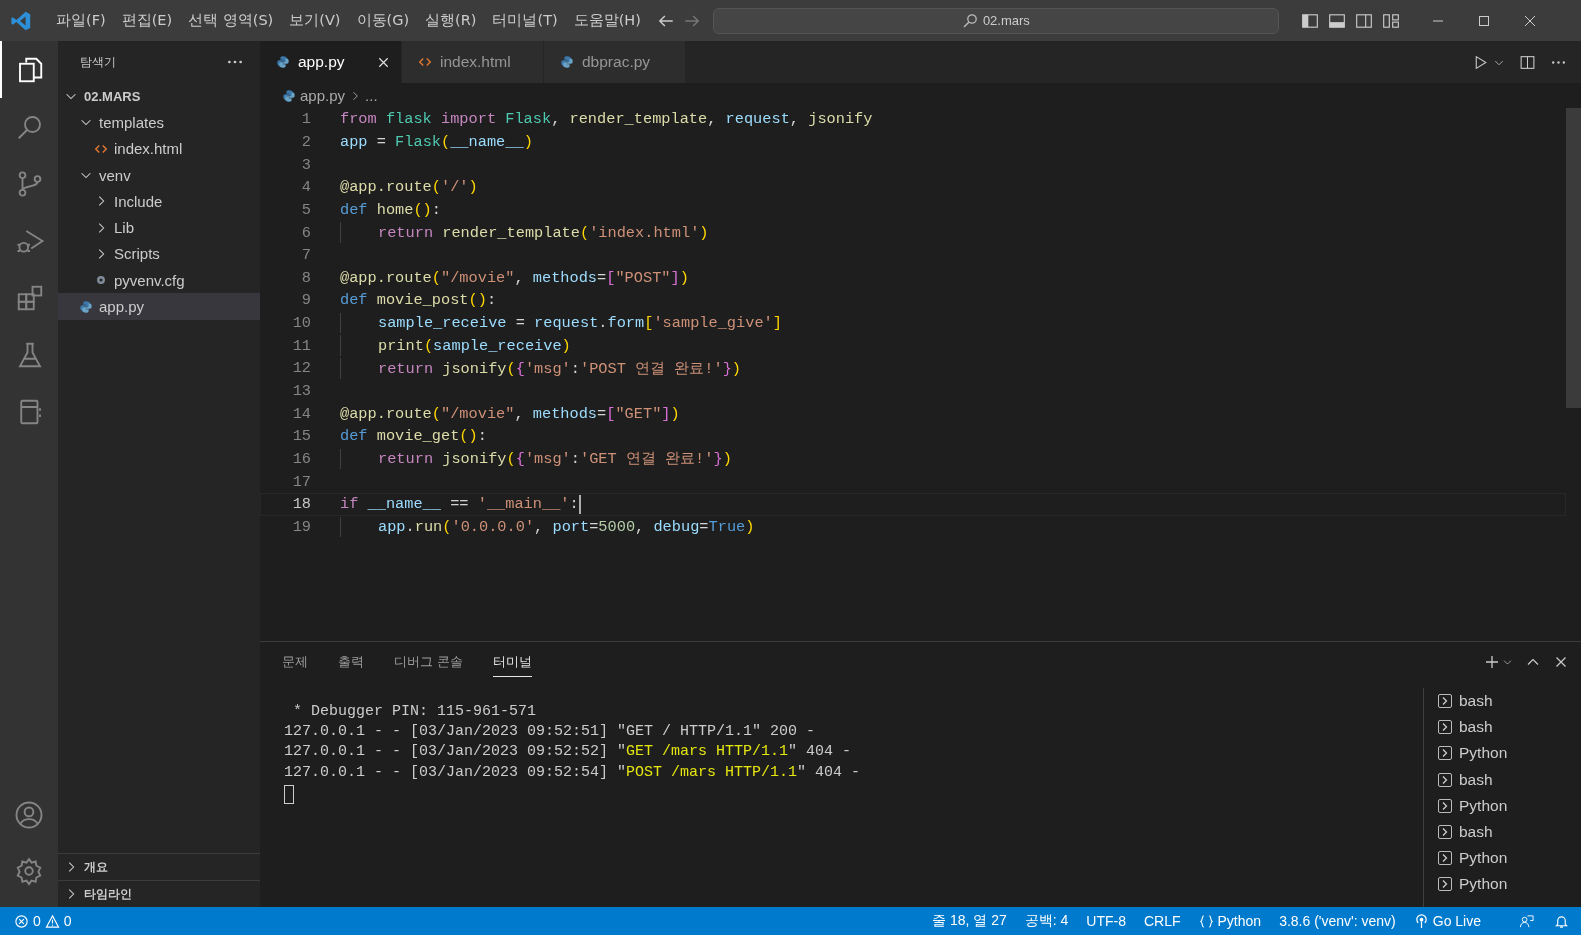 The image size is (1581, 935). What do you see at coordinates (580, 323) in the screenshot?
I see `code-line: sample_receive = request.form['sample_give']` at bounding box center [580, 323].